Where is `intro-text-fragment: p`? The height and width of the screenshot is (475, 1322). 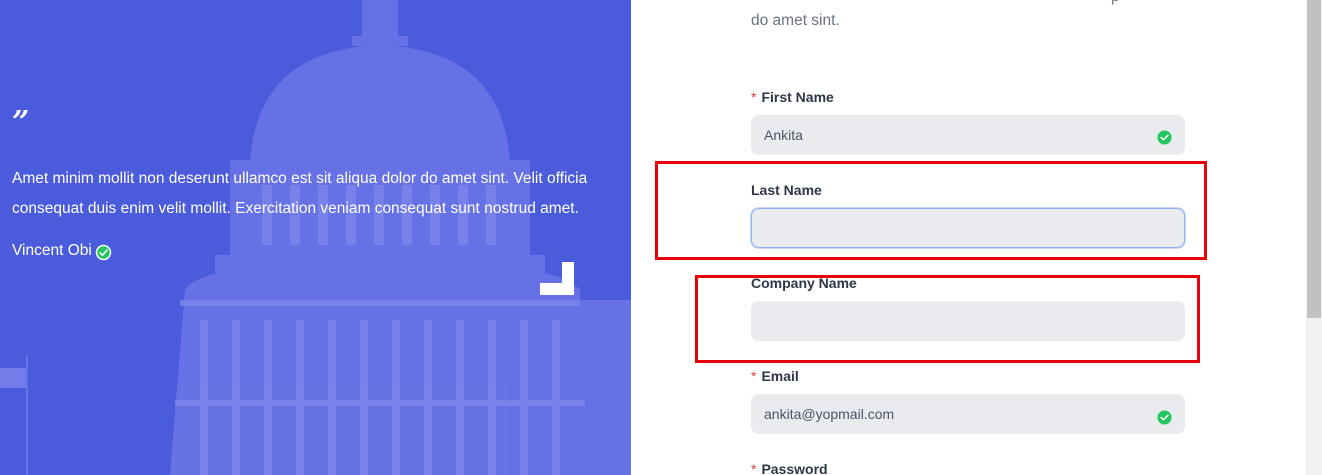
intro-text-fragment: p is located at coordinates (1115, 3).